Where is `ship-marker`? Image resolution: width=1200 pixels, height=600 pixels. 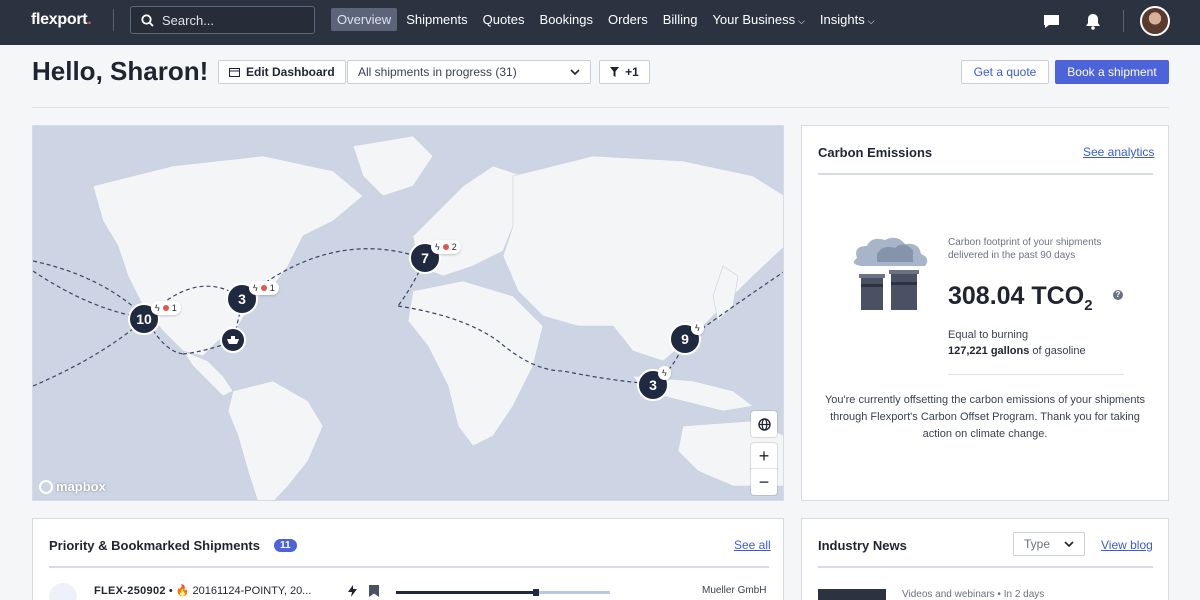 ship-marker is located at coordinates (233, 340).